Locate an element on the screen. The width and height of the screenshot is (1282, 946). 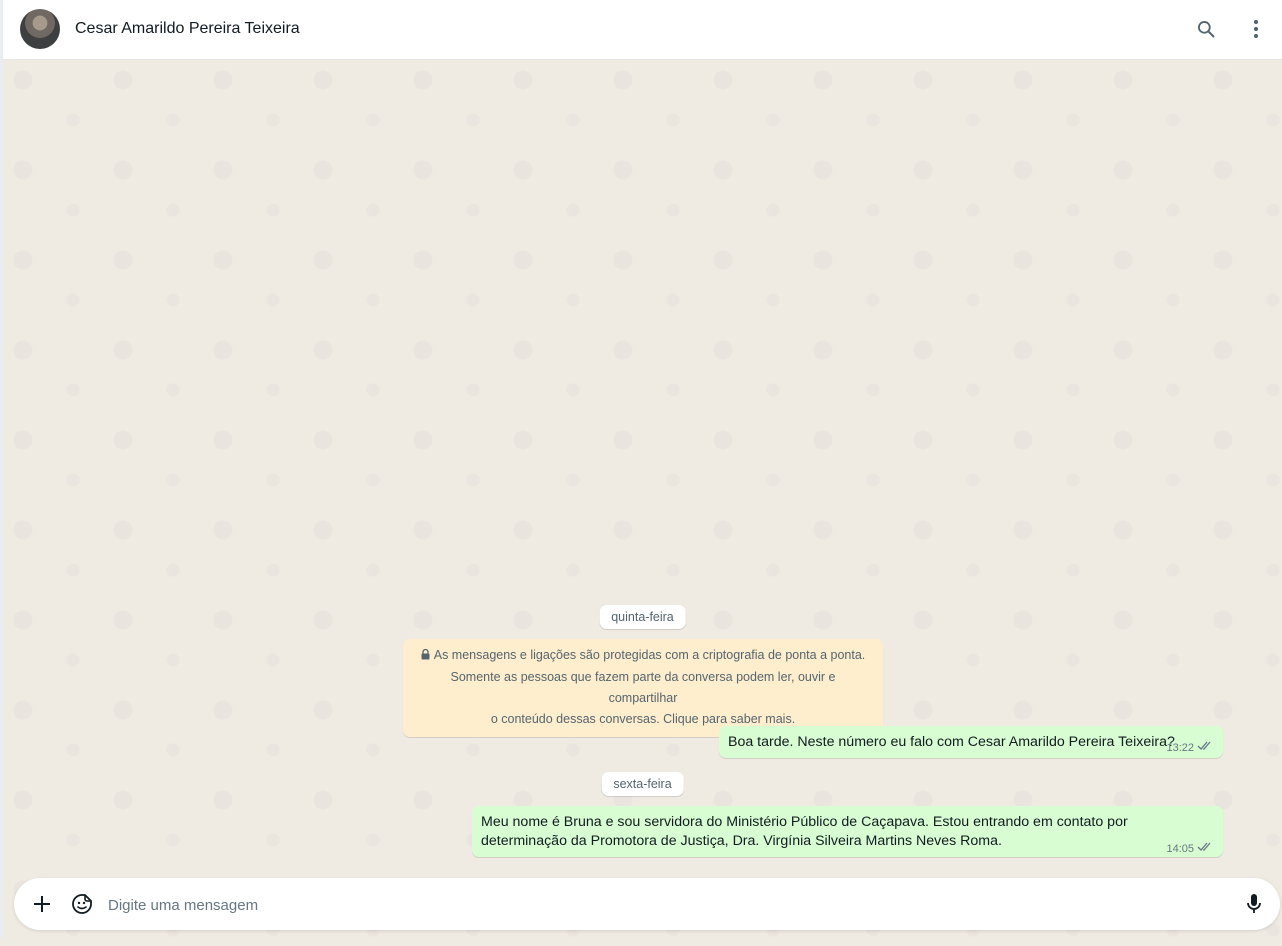
more-vertical-icon is located at coordinates (1256, 29).